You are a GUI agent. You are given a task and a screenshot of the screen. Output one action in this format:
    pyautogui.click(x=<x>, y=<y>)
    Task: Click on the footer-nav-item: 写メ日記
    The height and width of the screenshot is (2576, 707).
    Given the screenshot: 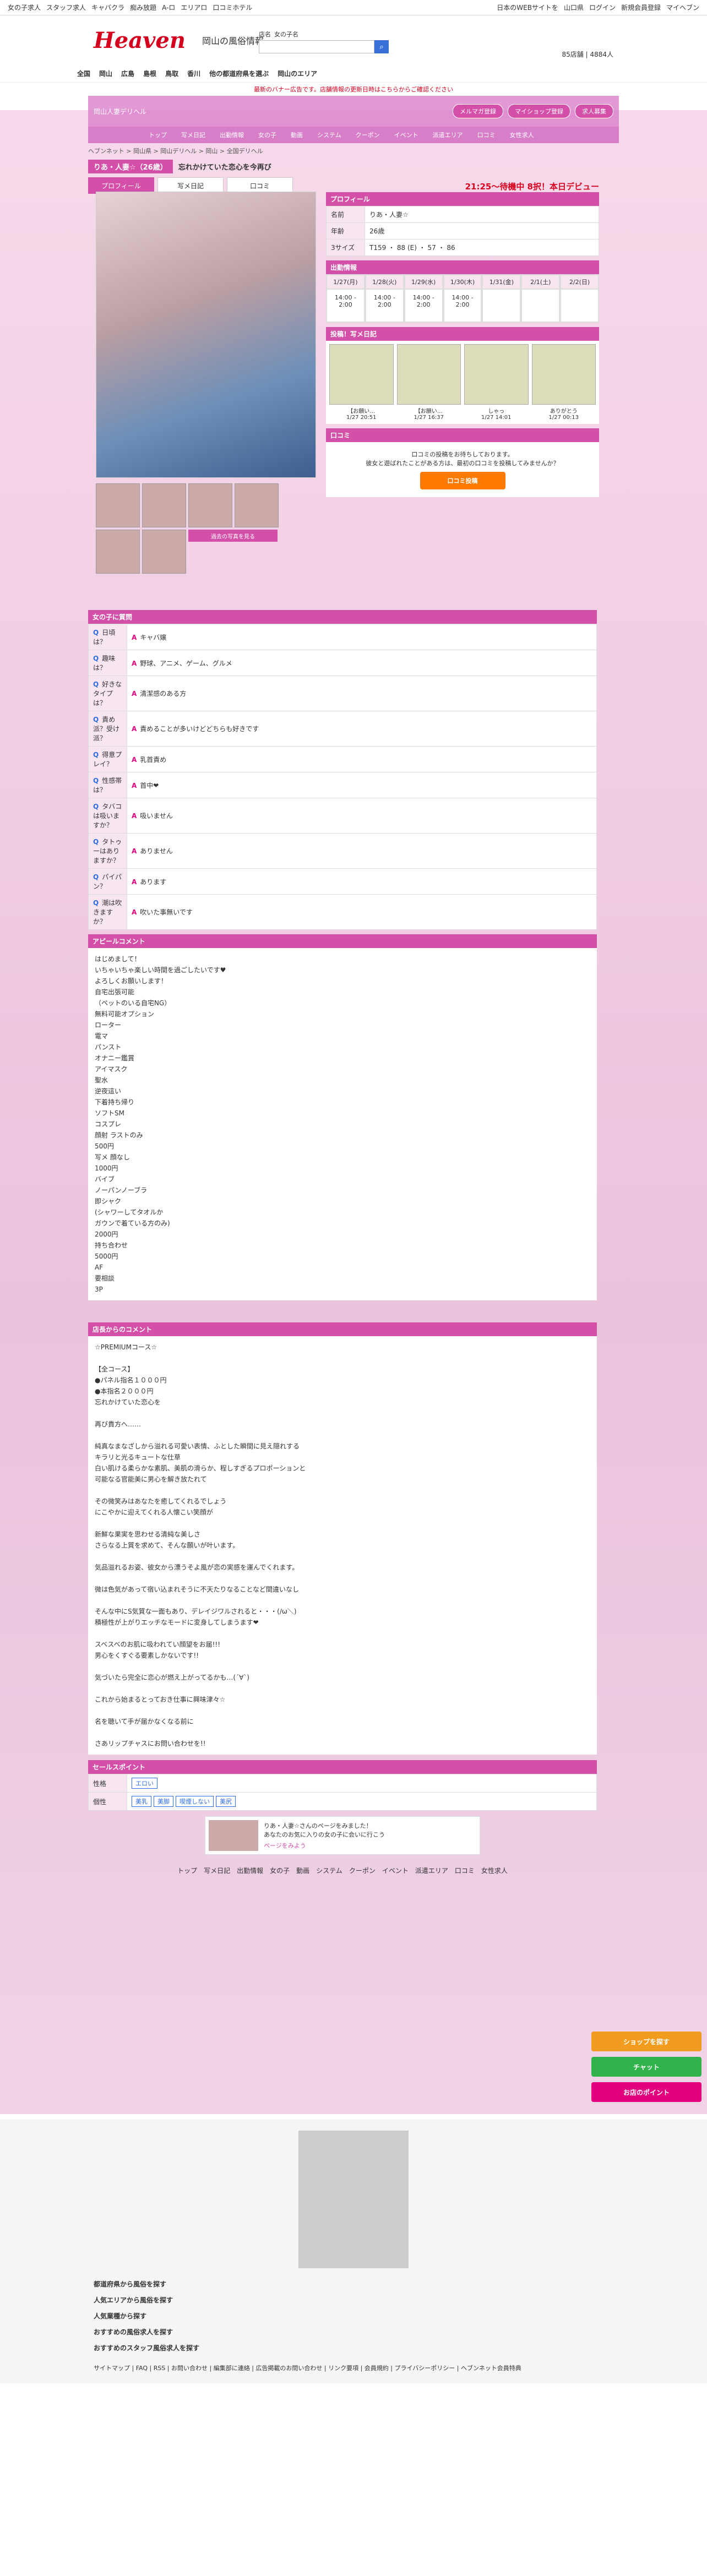 What is the action you would take?
    pyautogui.click(x=220, y=1871)
    